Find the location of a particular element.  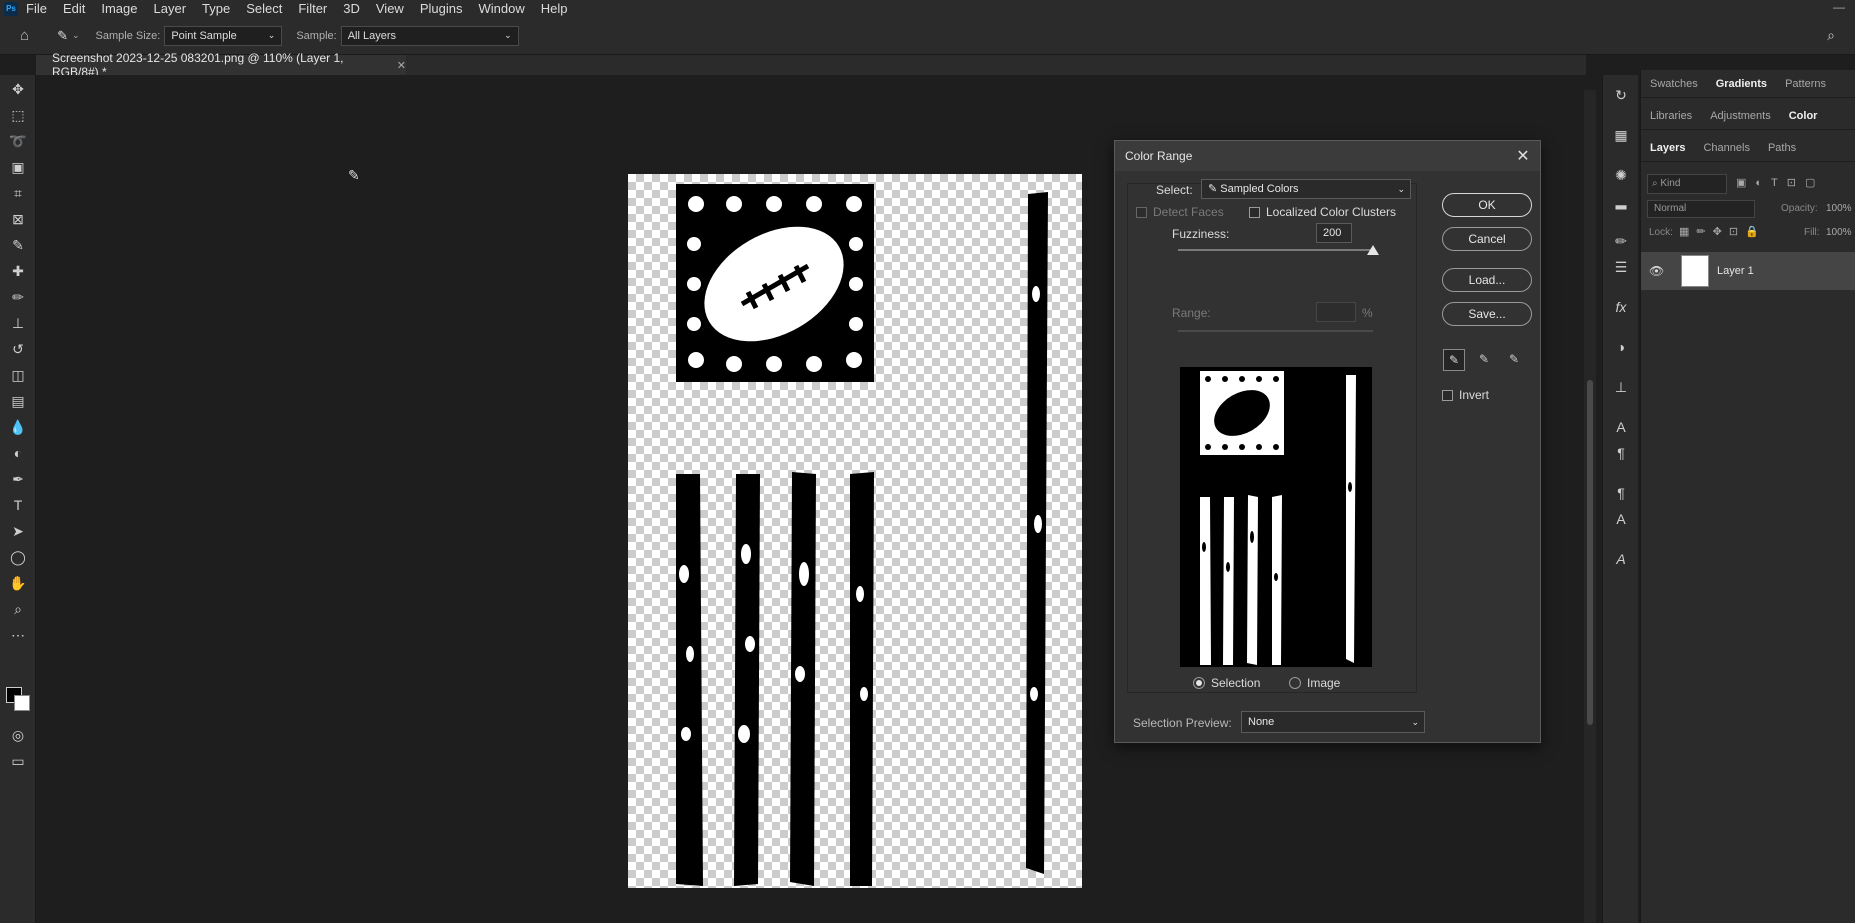

photoshop-logo-icon: Ps is located at coordinates (11, 8).